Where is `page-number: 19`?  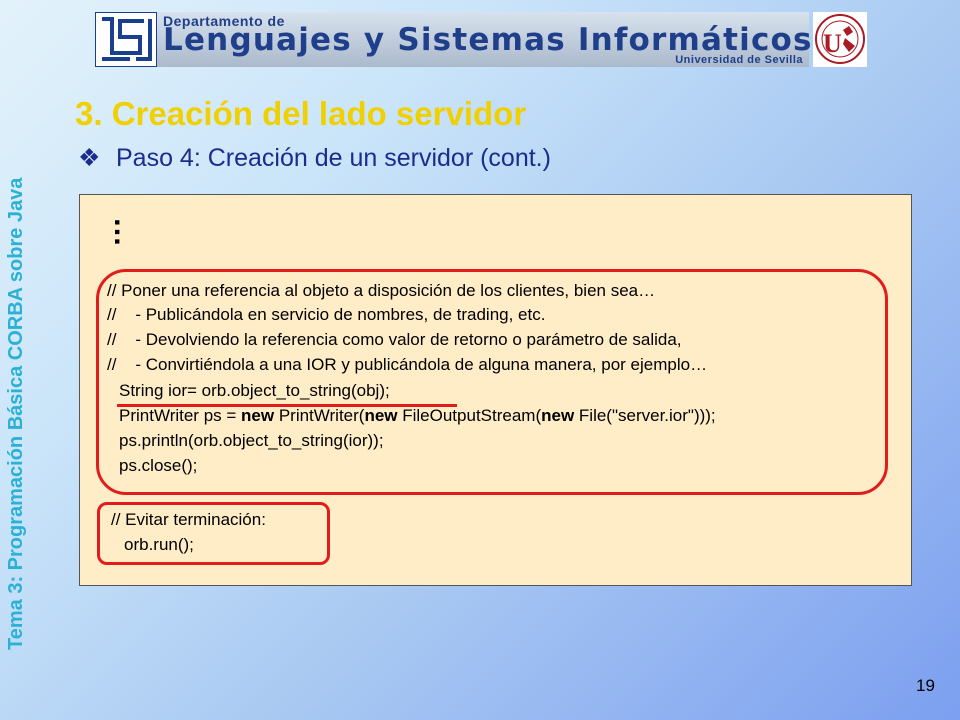
page-number: 19 is located at coordinates (925, 685).